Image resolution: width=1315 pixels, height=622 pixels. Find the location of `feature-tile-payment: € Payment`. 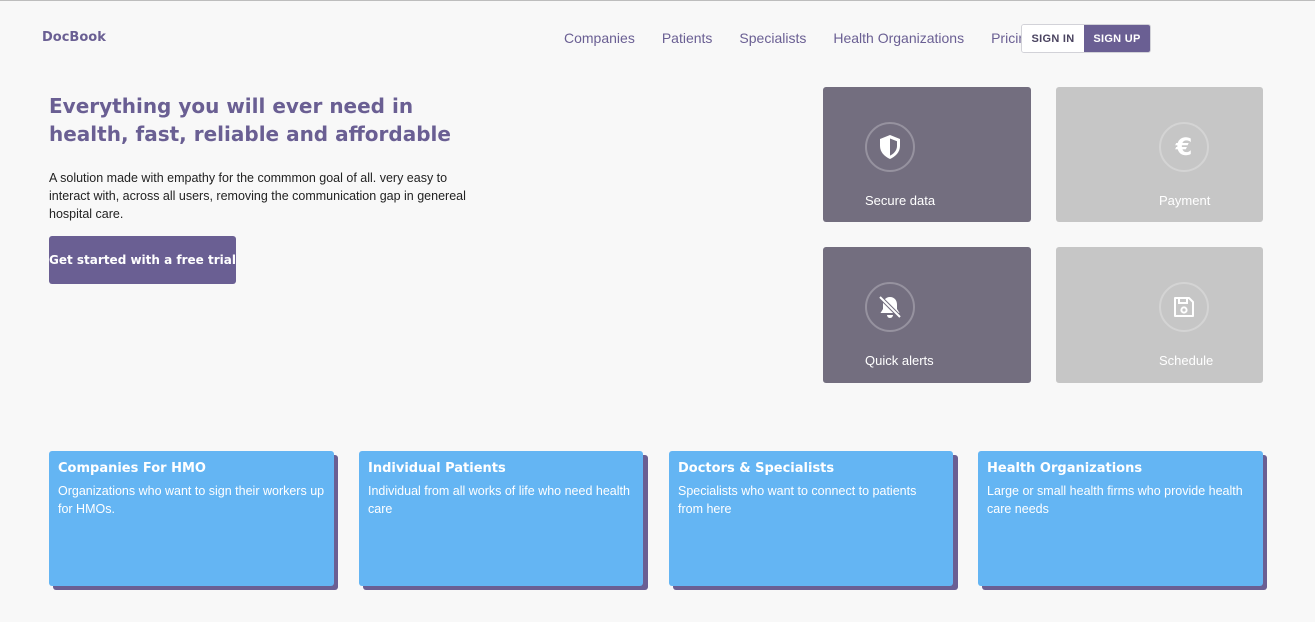

feature-tile-payment: € Payment is located at coordinates (1159, 154).